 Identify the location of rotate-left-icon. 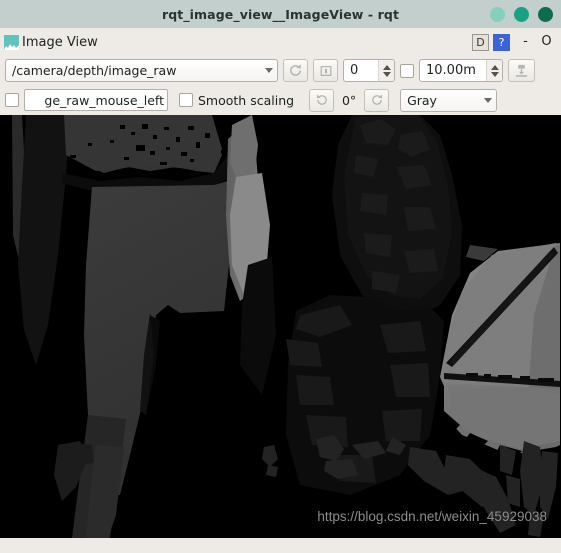
(321, 99).